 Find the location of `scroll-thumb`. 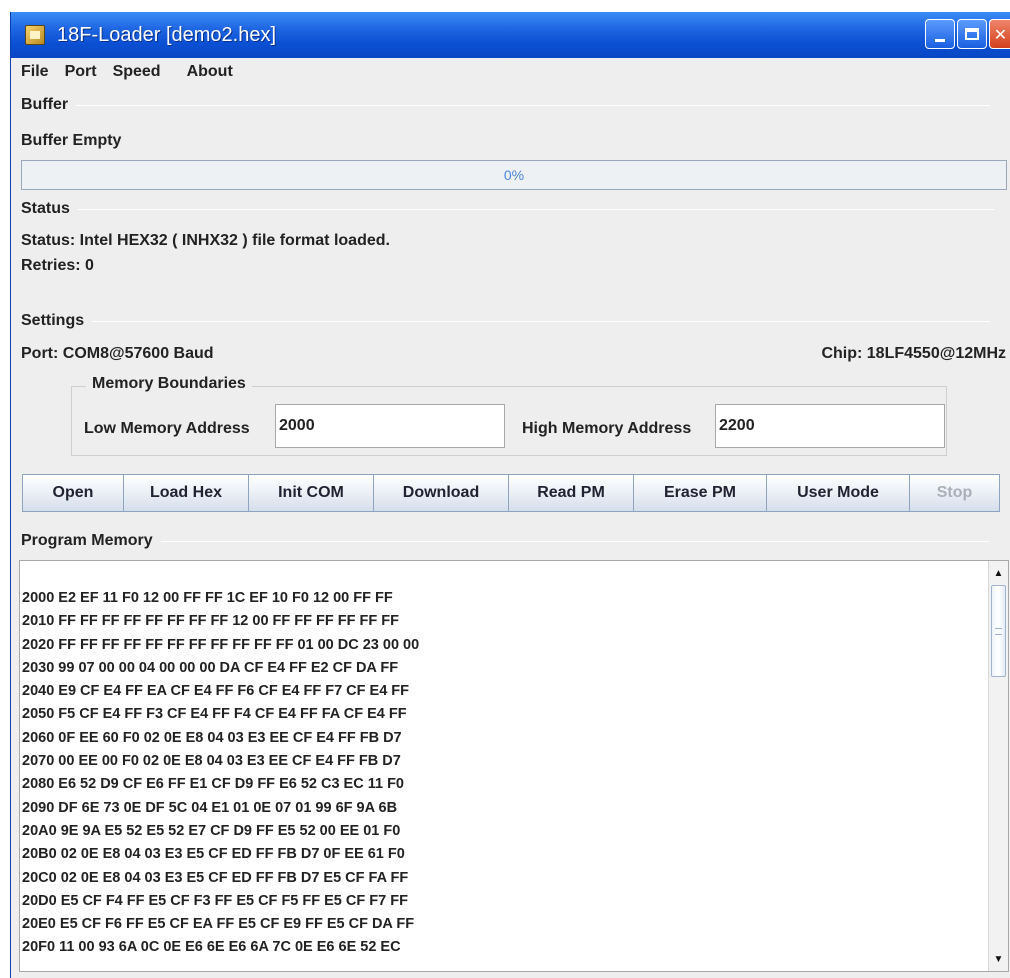

scroll-thumb is located at coordinates (998, 631).